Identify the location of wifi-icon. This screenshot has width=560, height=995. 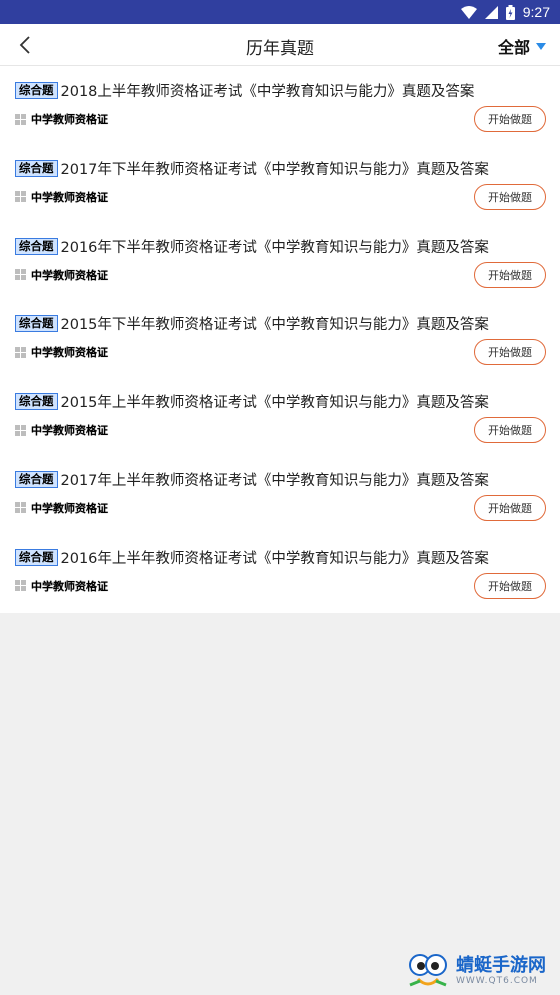
(468, 12).